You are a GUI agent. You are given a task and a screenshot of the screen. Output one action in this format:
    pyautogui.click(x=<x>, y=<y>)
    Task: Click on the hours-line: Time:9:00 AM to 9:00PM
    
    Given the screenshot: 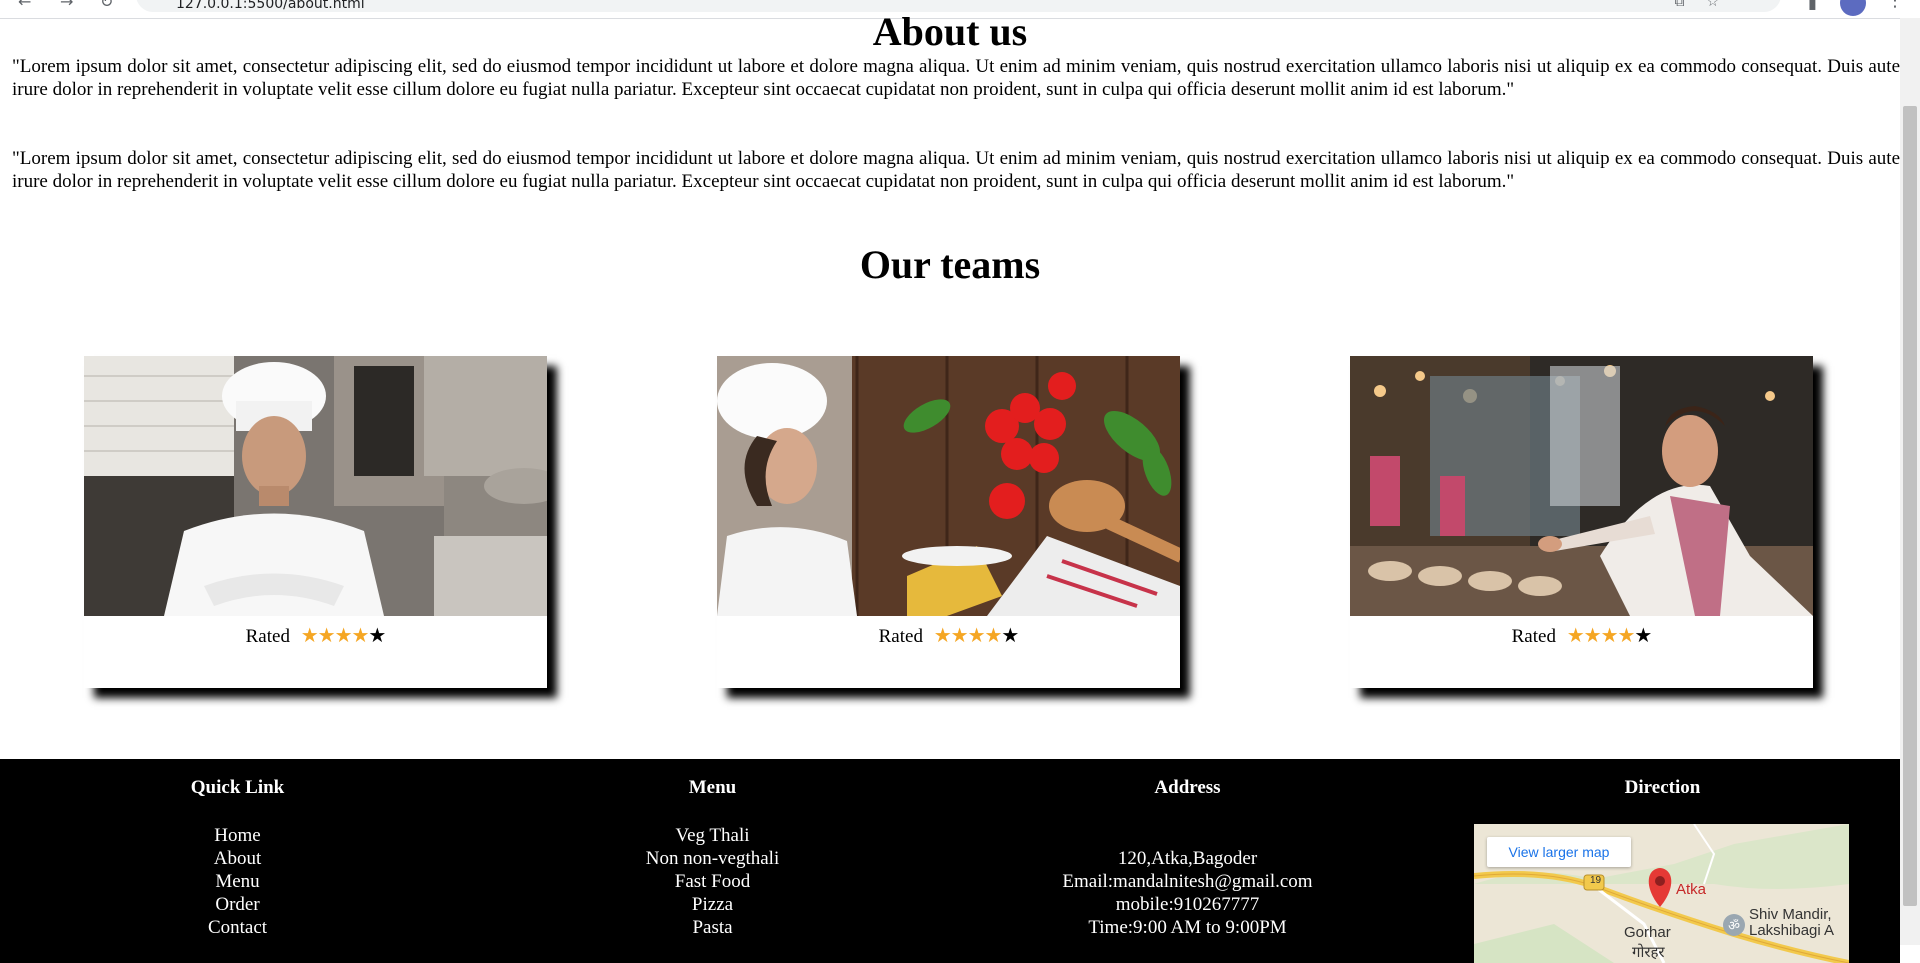 What is the action you would take?
    pyautogui.click(x=1187, y=927)
    